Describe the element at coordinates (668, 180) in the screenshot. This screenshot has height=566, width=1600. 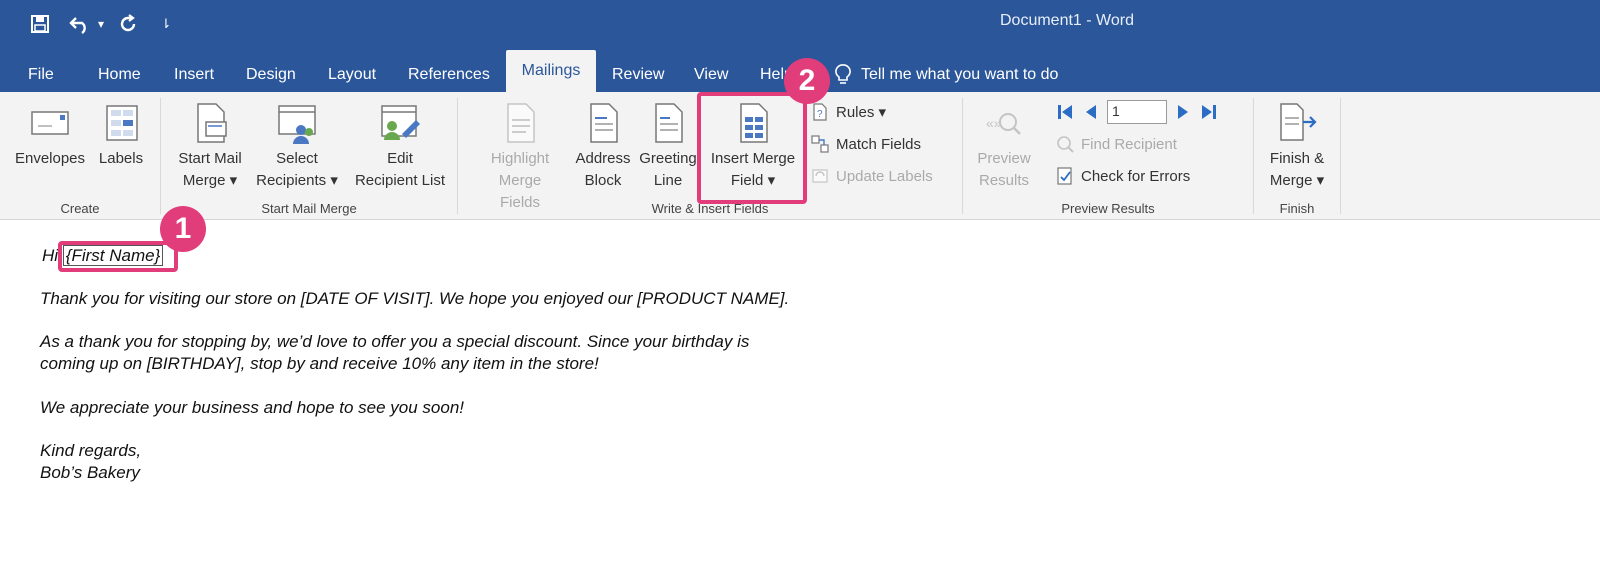
I see `greeting-line-line2: Line` at that location.